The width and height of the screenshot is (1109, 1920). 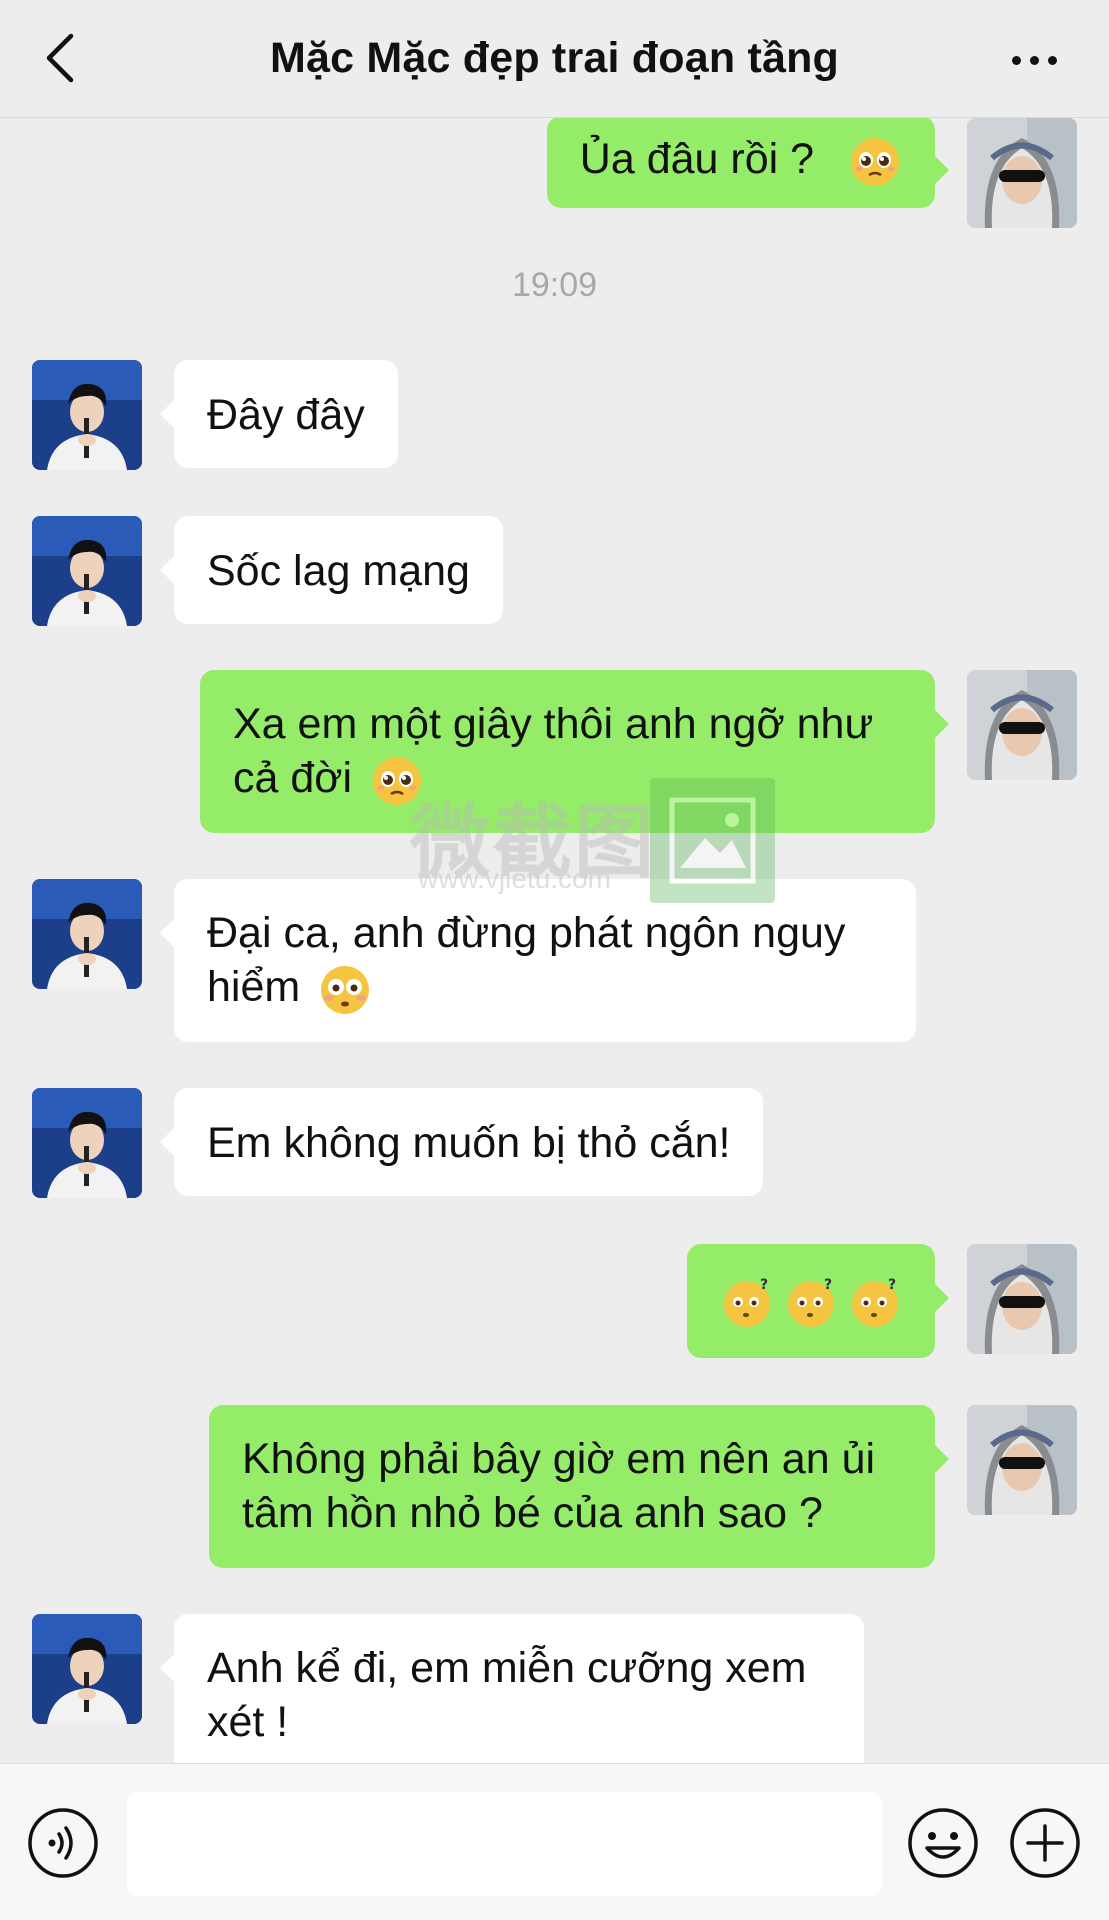 I want to click on message-bubble-incoming: Anh kể đi, em miễn cưỡng xem xét !, so click(x=512, y=1688).